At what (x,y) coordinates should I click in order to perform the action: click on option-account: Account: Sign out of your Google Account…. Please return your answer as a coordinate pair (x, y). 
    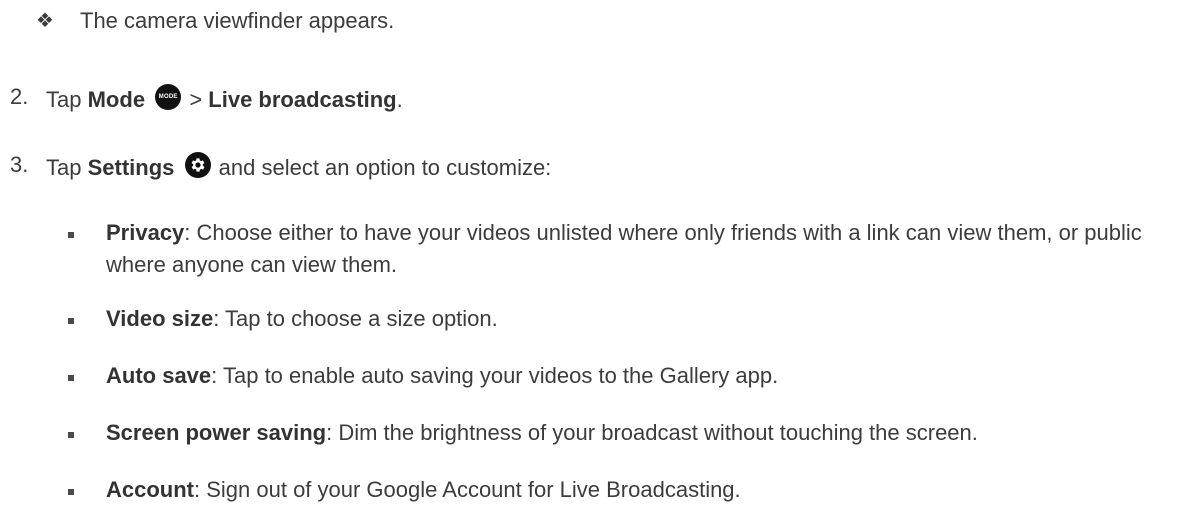
    Looking at the image, I should click on (636, 490).